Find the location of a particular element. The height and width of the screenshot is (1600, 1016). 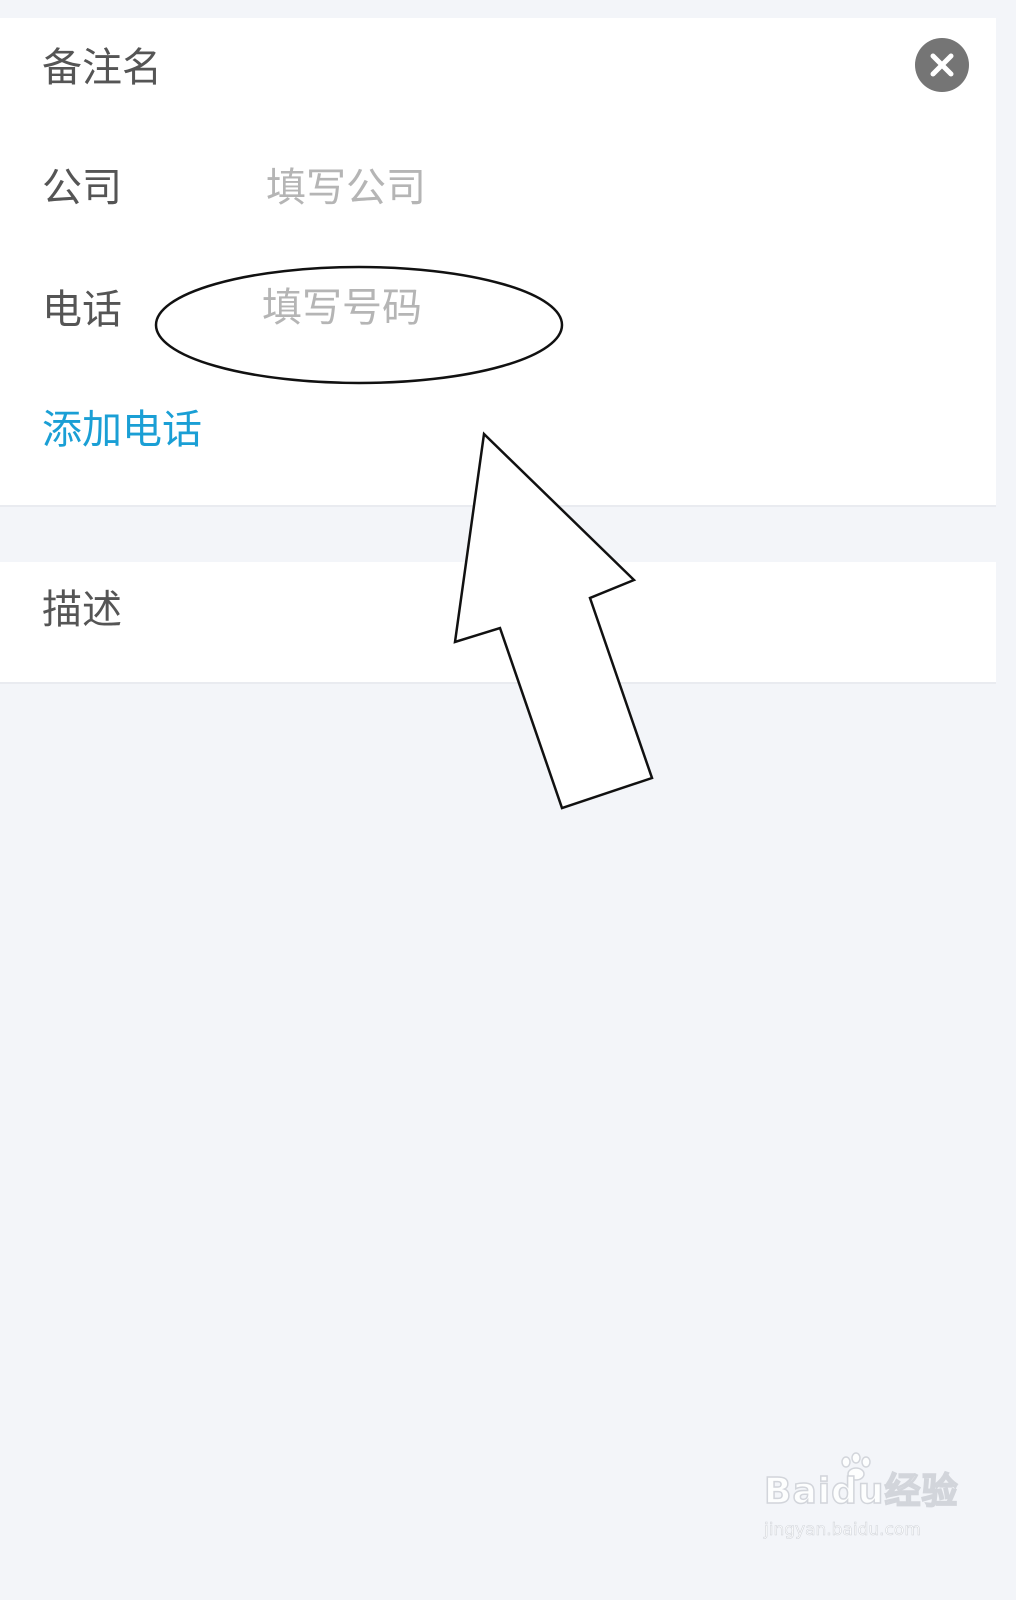

watermark-url: jingyan.baidu.com is located at coordinates (842, 1530).